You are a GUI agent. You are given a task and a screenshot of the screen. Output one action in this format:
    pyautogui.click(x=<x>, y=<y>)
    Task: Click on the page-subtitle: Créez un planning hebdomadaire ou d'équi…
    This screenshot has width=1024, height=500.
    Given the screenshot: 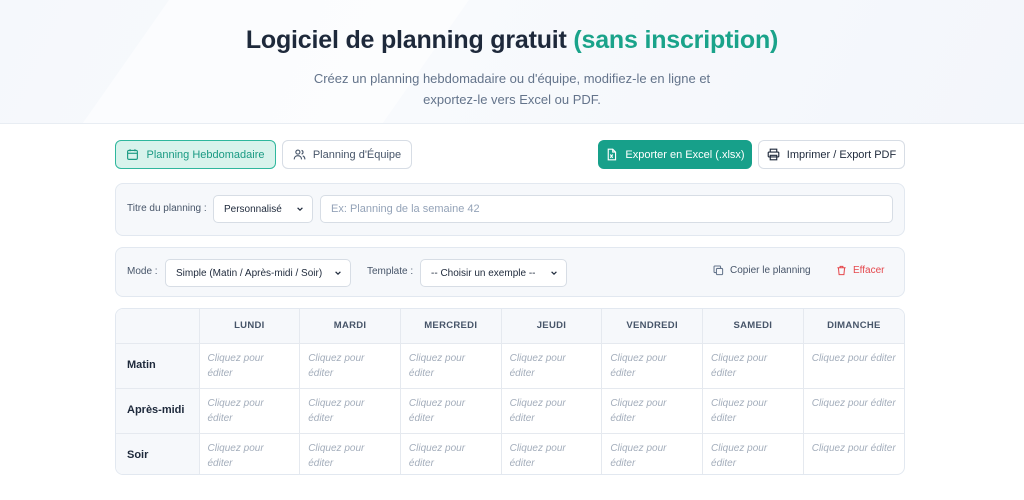 What is the action you would take?
    pyautogui.click(x=512, y=89)
    